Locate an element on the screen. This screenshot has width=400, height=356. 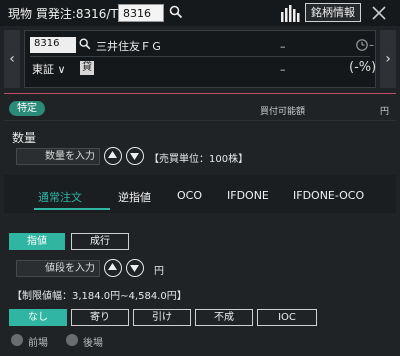
tab-stop-order: 逆指値 is located at coordinates (134, 197).